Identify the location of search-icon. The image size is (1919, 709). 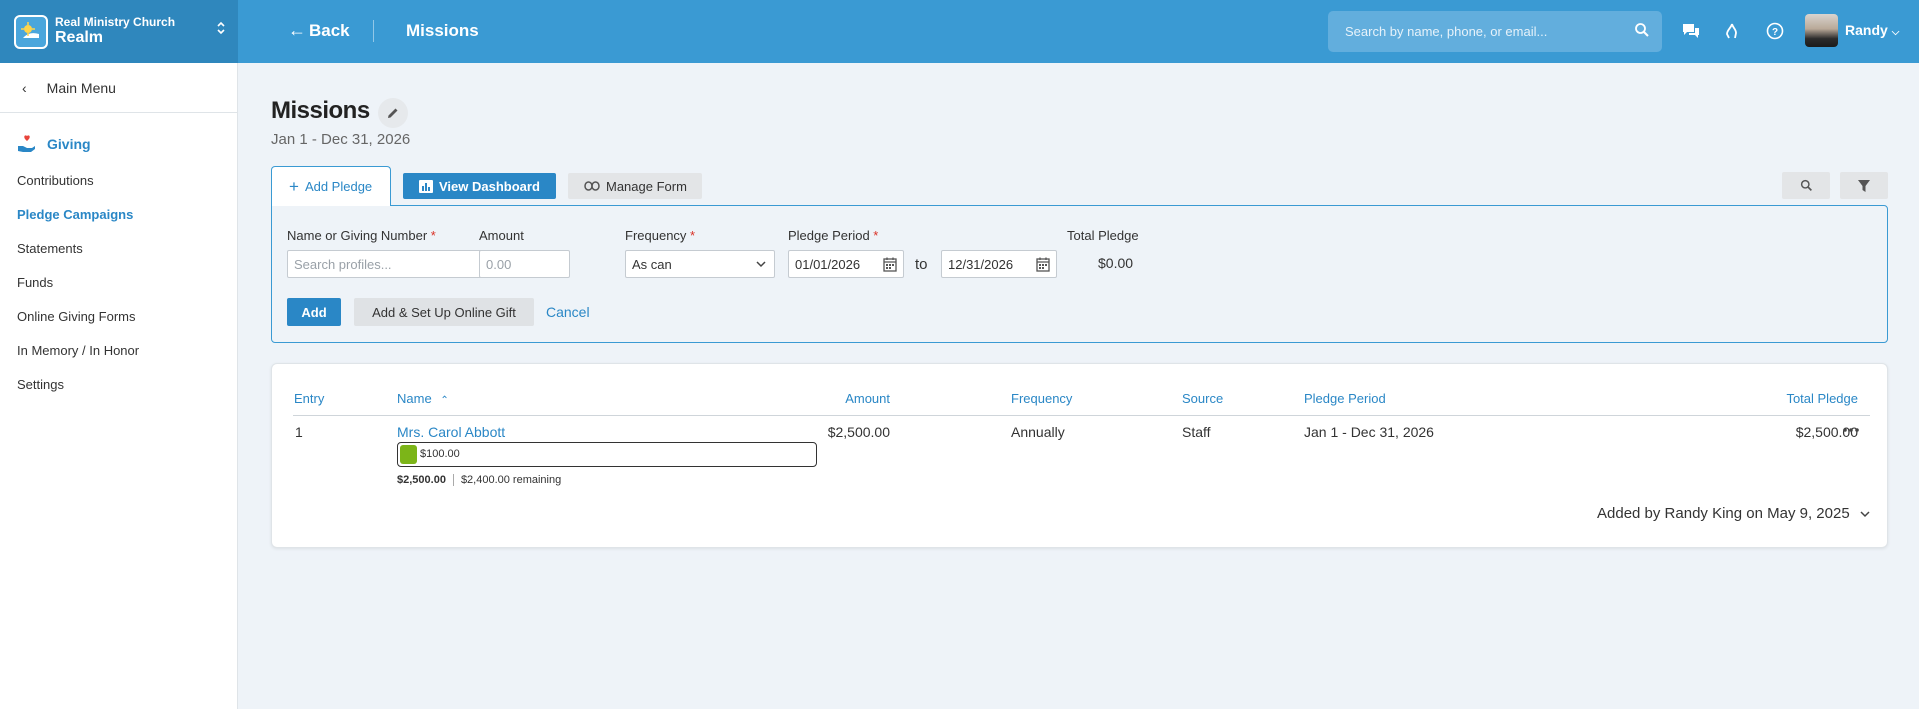
(1642, 30).